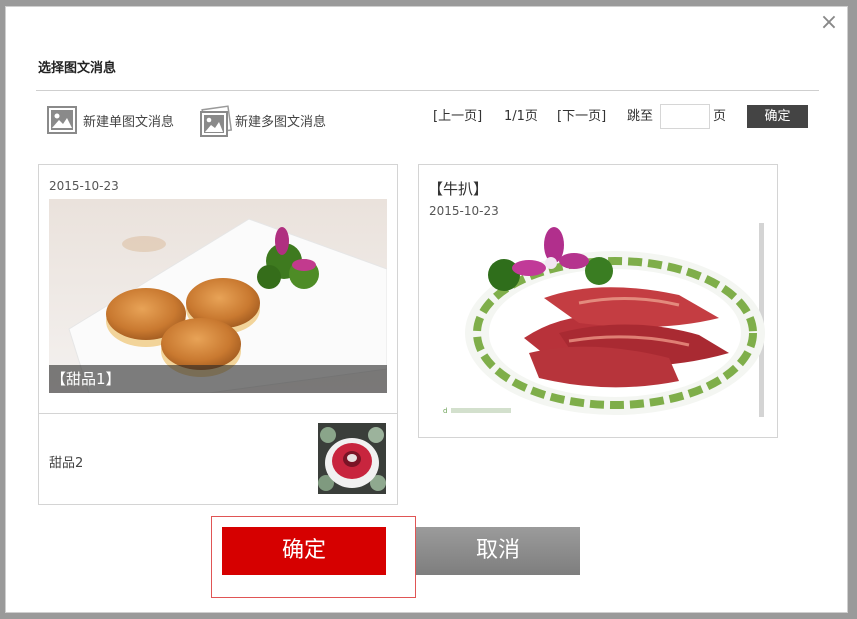  What do you see at coordinates (720, 116) in the screenshot?
I see `page-unit-label: 页` at bounding box center [720, 116].